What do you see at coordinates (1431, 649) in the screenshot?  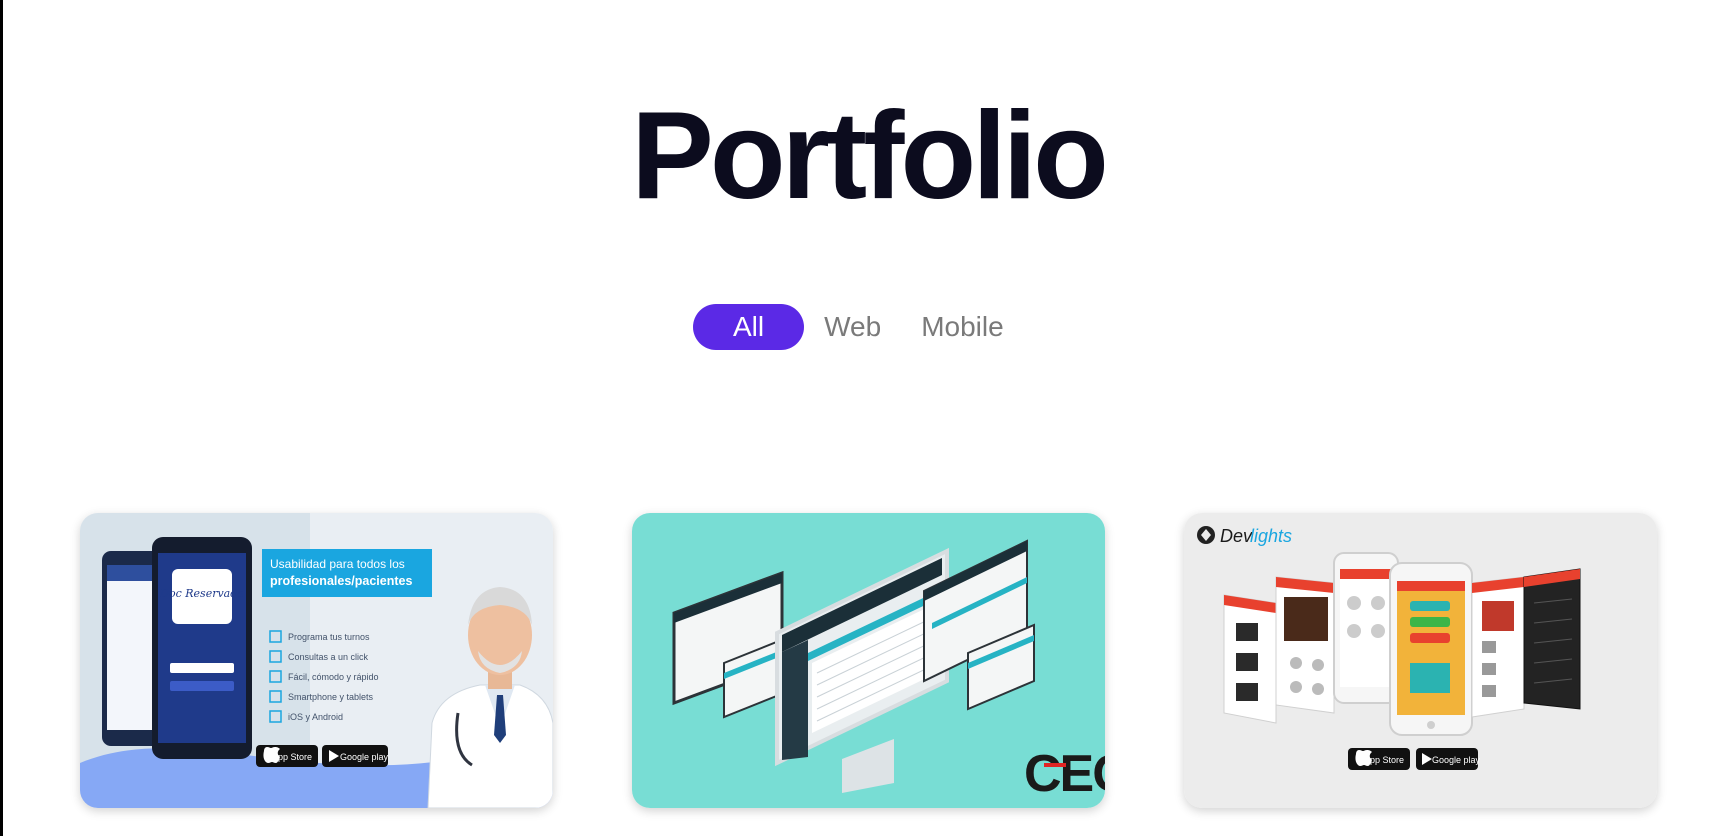 I see `phone-center-right` at bounding box center [1431, 649].